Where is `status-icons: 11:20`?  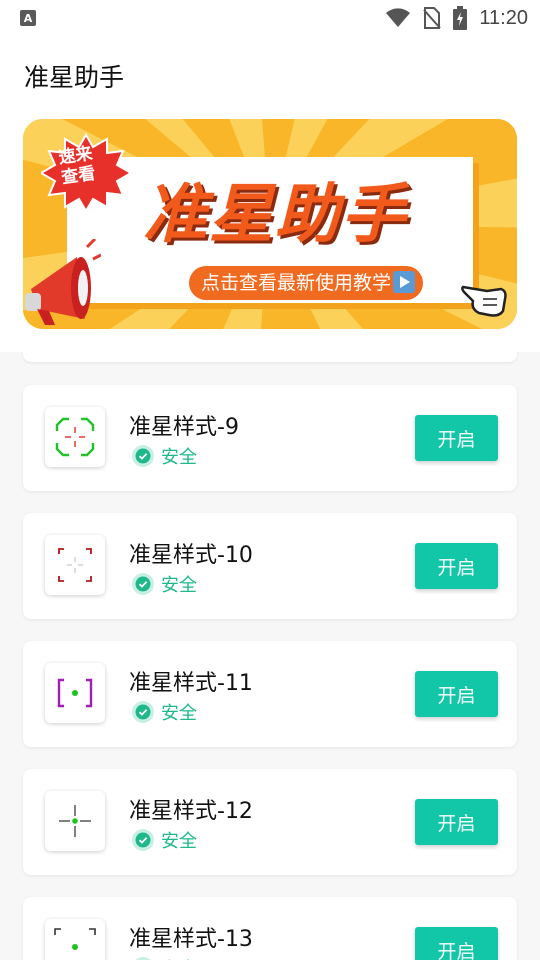
status-icons: 11:20 is located at coordinates (456, 18).